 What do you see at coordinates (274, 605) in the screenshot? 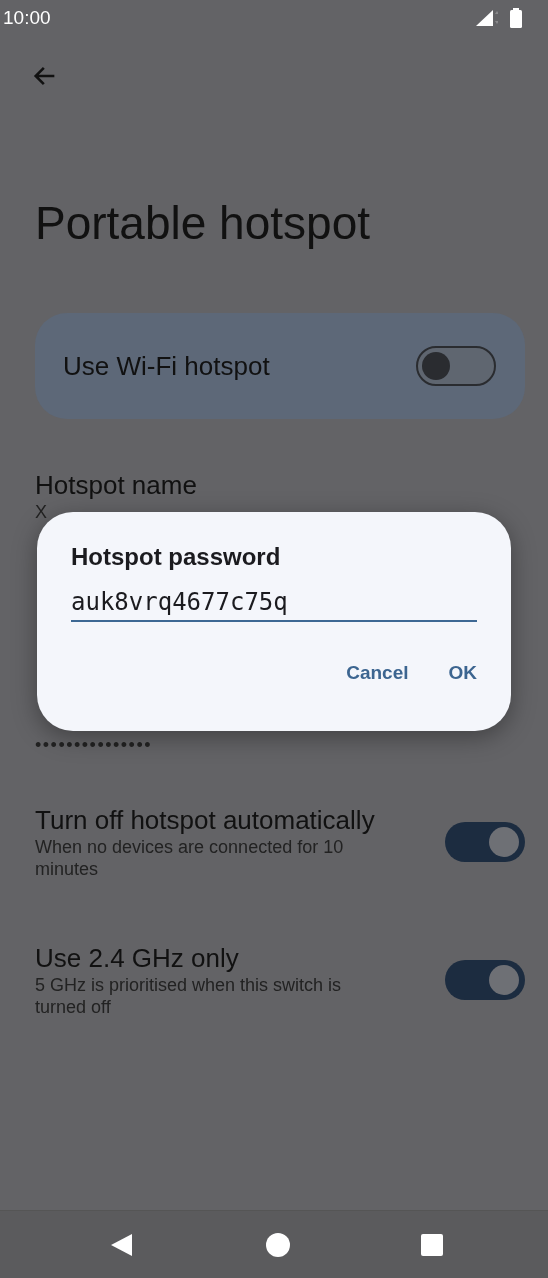
I see `password-field: auk8vrq4677c75q` at bounding box center [274, 605].